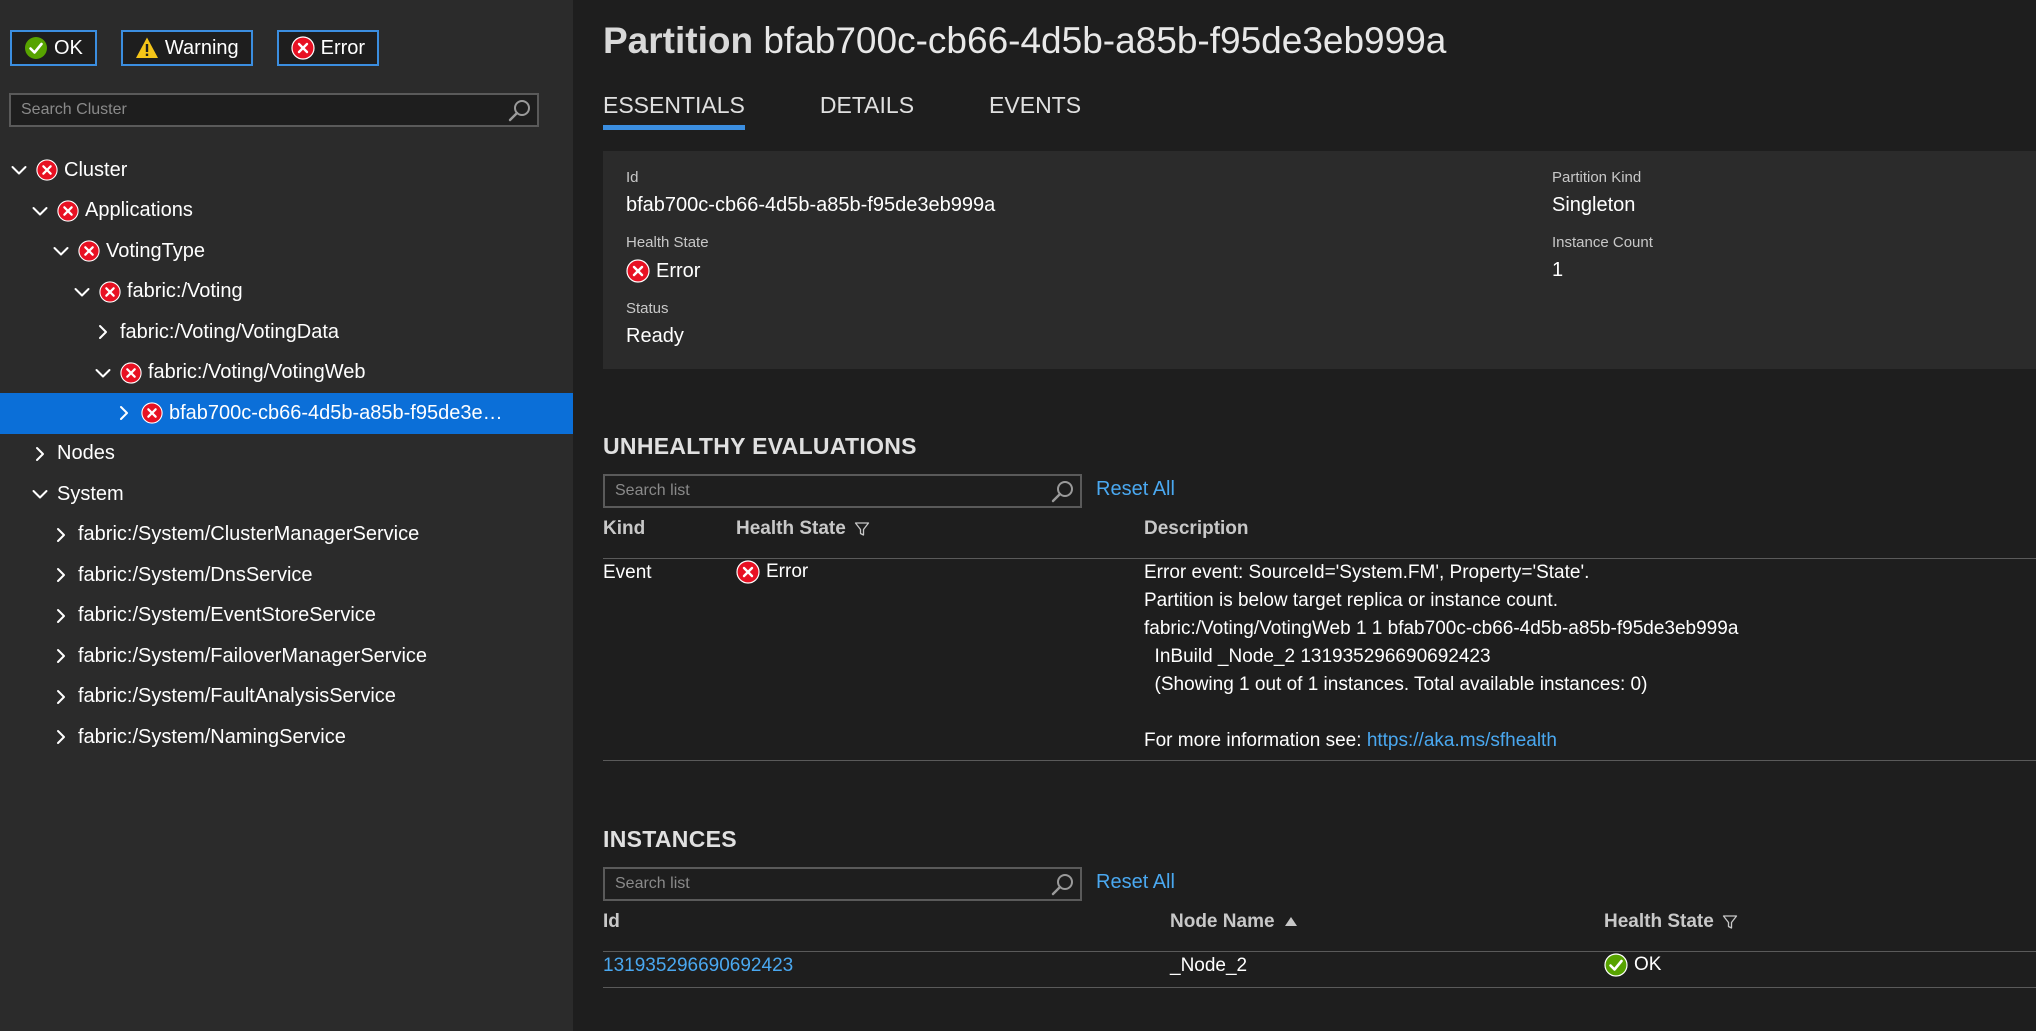 The height and width of the screenshot is (1031, 2036). I want to click on filter-error-button: Error, so click(328, 48).